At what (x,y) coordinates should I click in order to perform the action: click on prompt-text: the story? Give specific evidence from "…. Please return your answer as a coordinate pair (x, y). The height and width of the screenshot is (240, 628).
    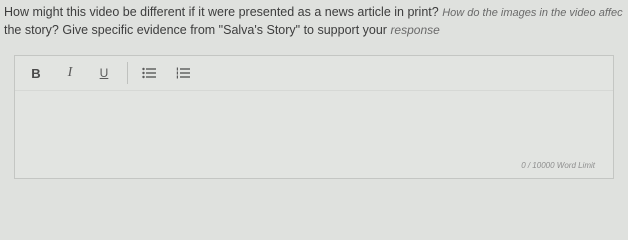
    Looking at the image, I should click on (197, 30).